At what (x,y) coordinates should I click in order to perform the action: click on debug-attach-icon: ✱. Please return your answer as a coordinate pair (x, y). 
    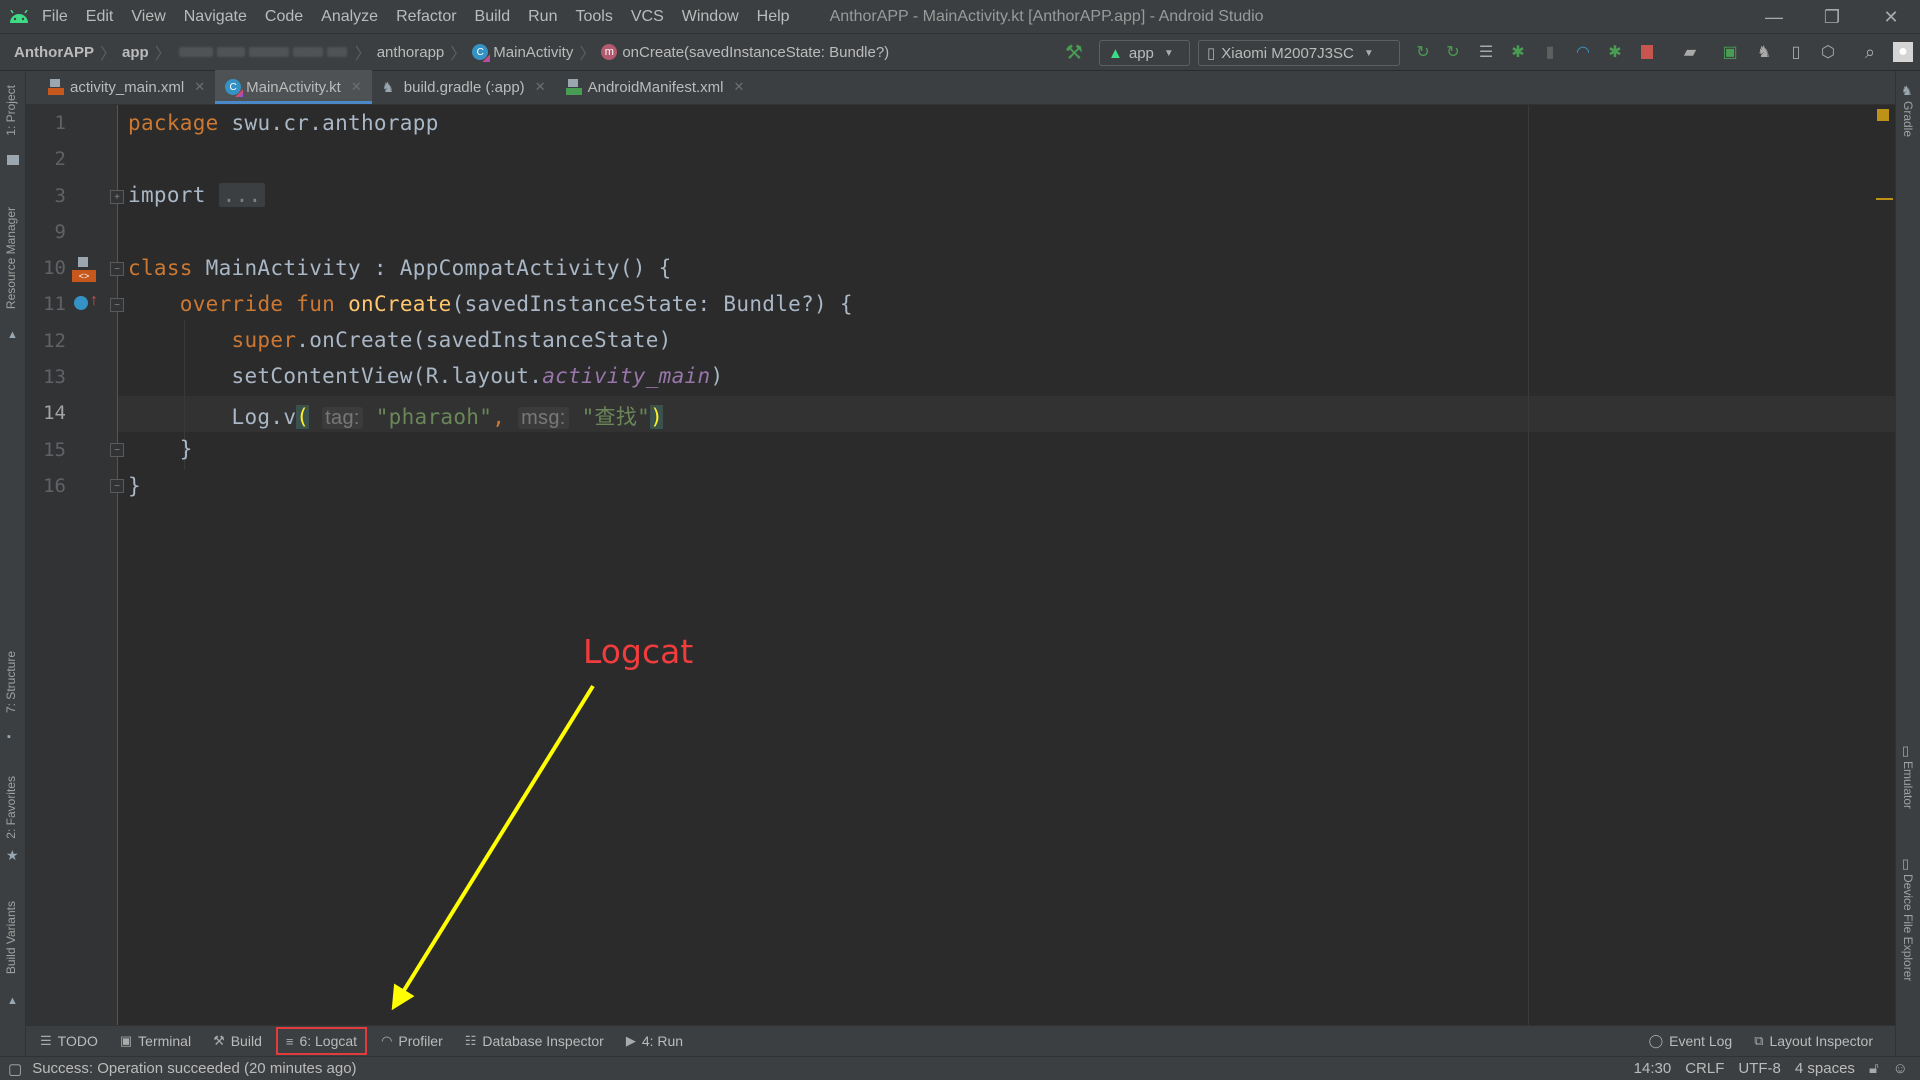
    Looking at the image, I should click on (1615, 52).